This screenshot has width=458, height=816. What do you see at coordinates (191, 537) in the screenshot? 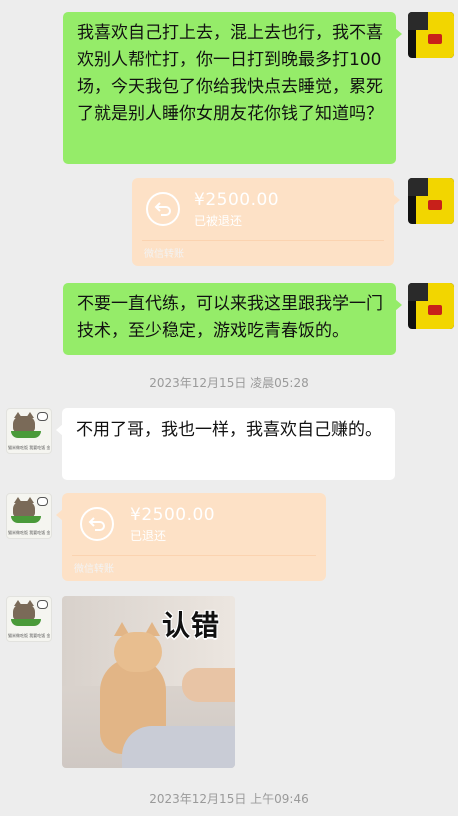
I see `transfer-card: ¥2500.00 已退还 微信转账` at bounding box center [191, 537].